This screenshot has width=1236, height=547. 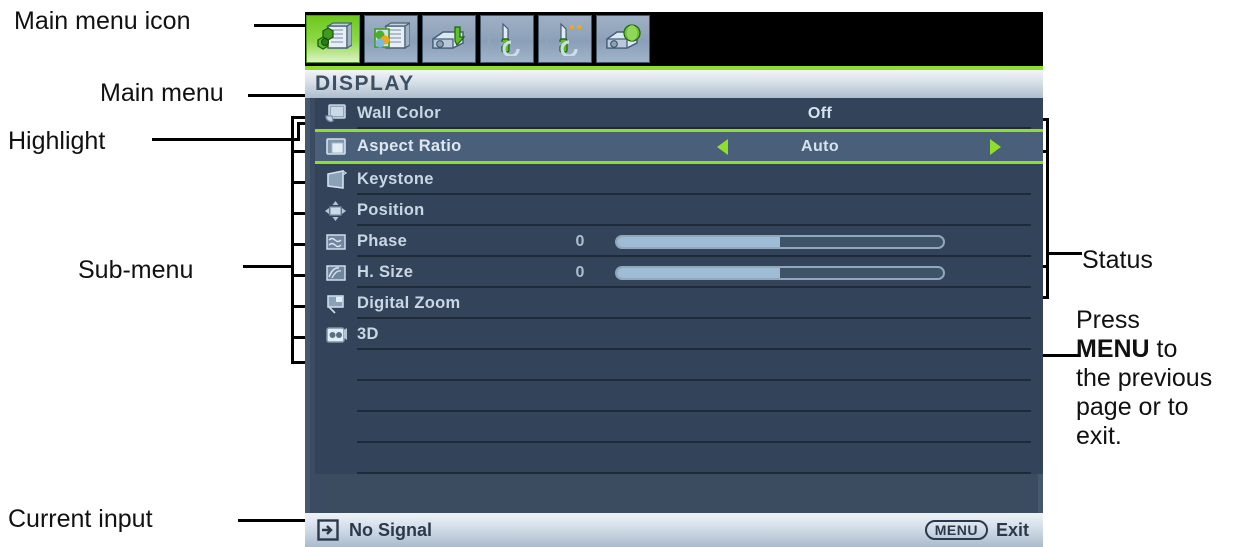 I want to click on row-label: Aspect Ratio, so click(x=409, y=146).